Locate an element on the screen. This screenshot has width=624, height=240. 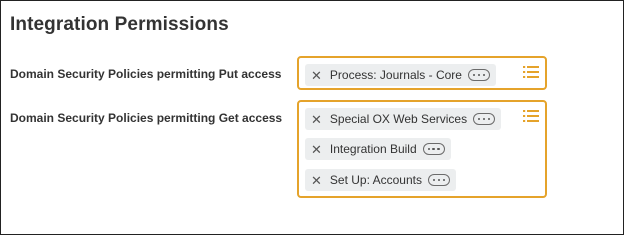
selected-item-label: Process: Journals - Core is located at coordinates (395, 75).